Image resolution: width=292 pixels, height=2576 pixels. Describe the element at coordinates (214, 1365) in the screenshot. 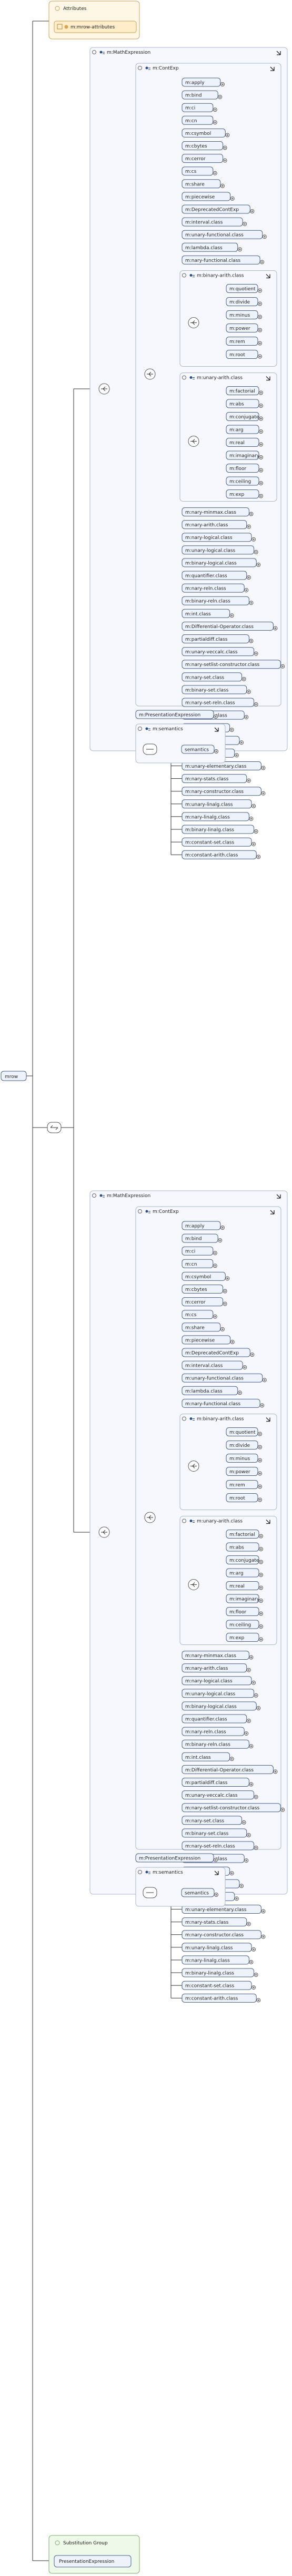

I see `element-leaf: m:interval.class` at that location.